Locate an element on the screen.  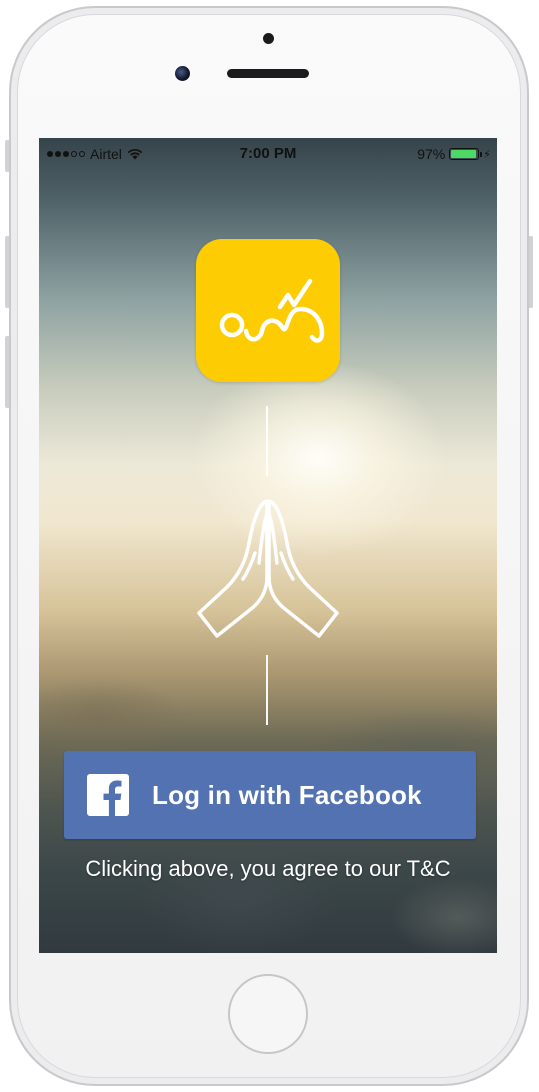
battery-icon is located at coordinates (466, 154).